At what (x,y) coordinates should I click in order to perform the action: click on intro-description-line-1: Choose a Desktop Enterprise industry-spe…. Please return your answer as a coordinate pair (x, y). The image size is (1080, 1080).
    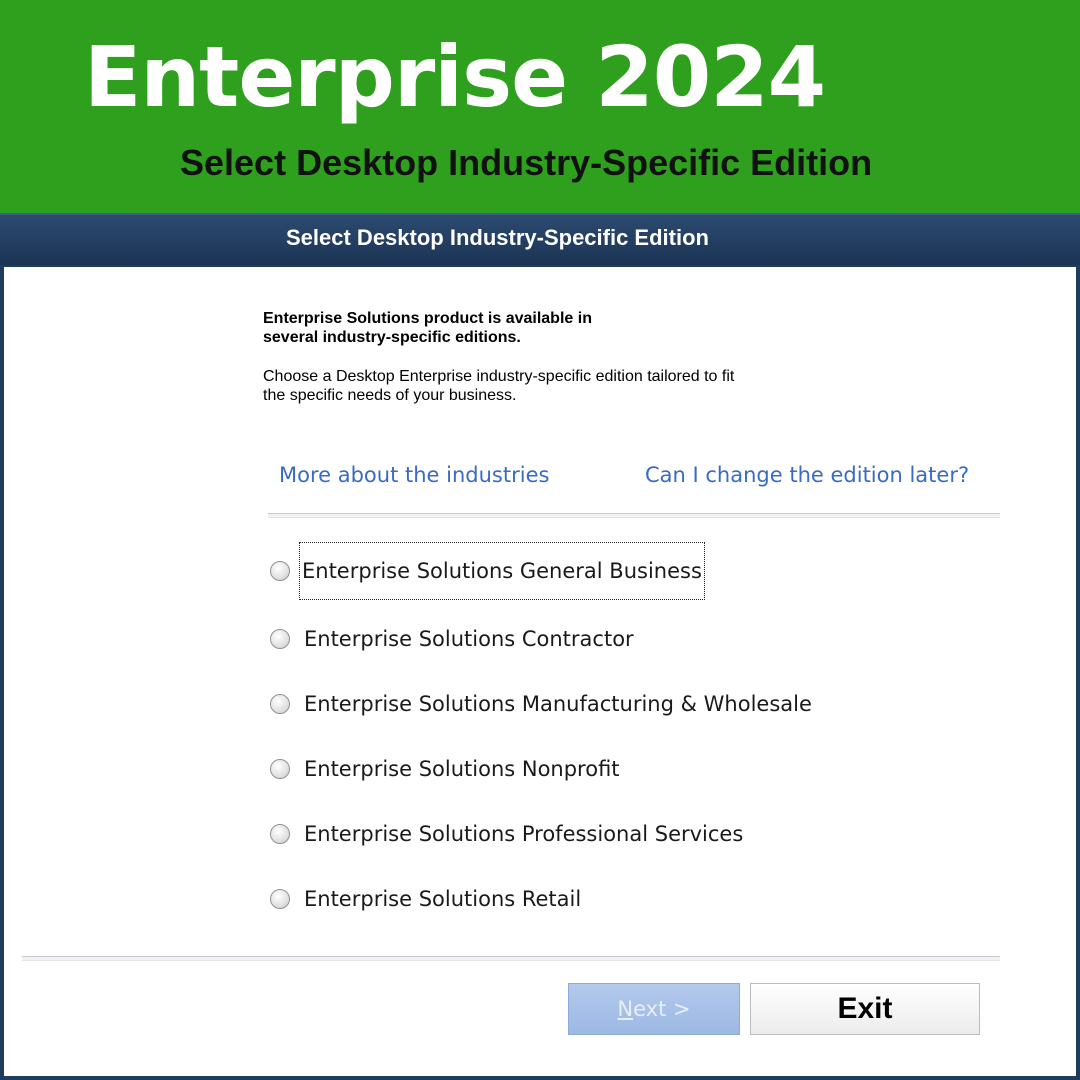
    Looking at the image, I should click on (499, 376).